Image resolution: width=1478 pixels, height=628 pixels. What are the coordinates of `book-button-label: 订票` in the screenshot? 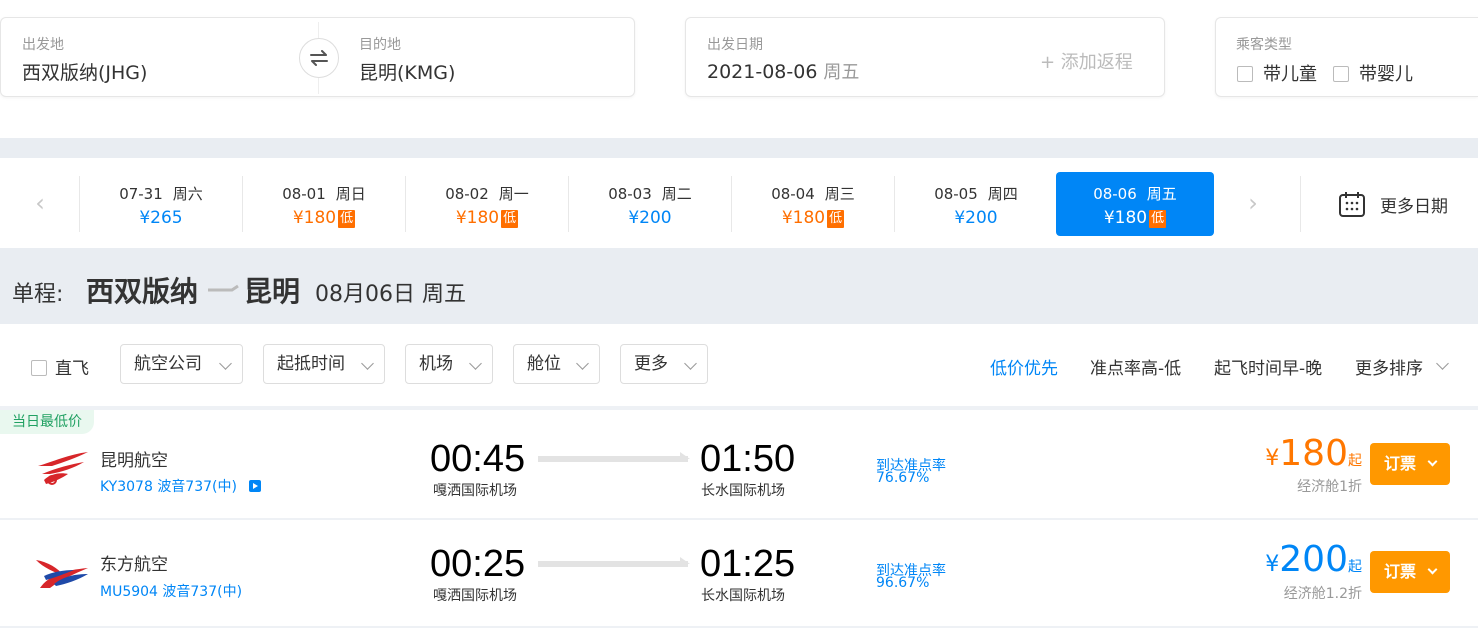 It's located at (1400, 463).